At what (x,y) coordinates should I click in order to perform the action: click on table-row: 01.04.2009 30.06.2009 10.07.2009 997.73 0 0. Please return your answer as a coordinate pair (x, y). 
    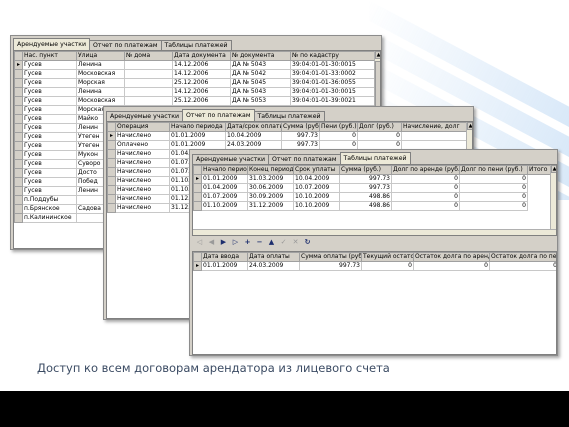
    Looking at the image, I should click on (372, 188).